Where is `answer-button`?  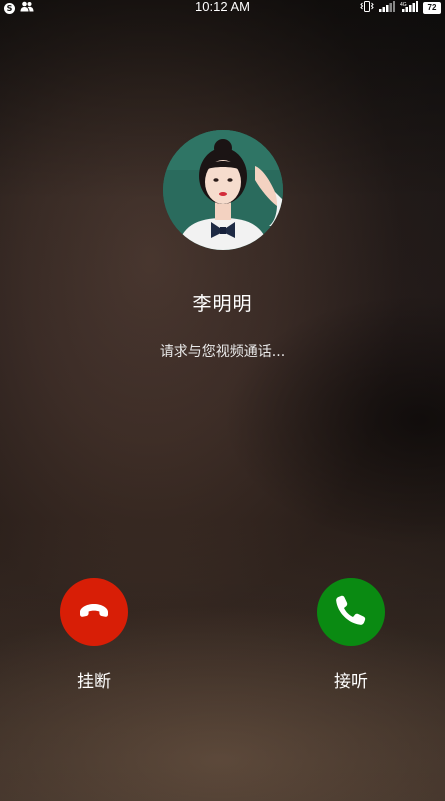
answer-button is located at coordinates (351, 612).